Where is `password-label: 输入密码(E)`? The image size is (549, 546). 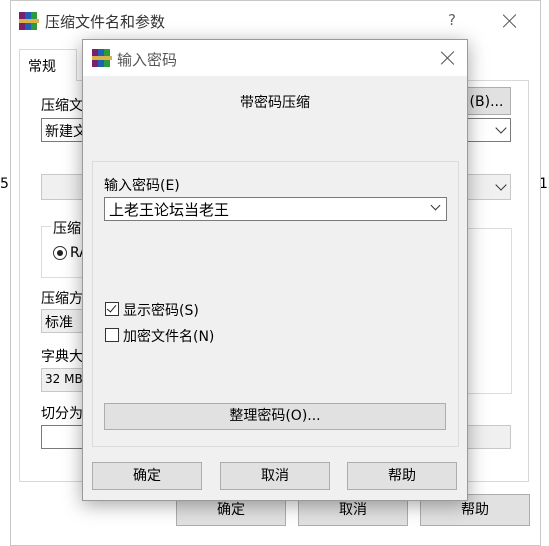 password-label: 输入密码(E) is located at coordinates (142, 186).